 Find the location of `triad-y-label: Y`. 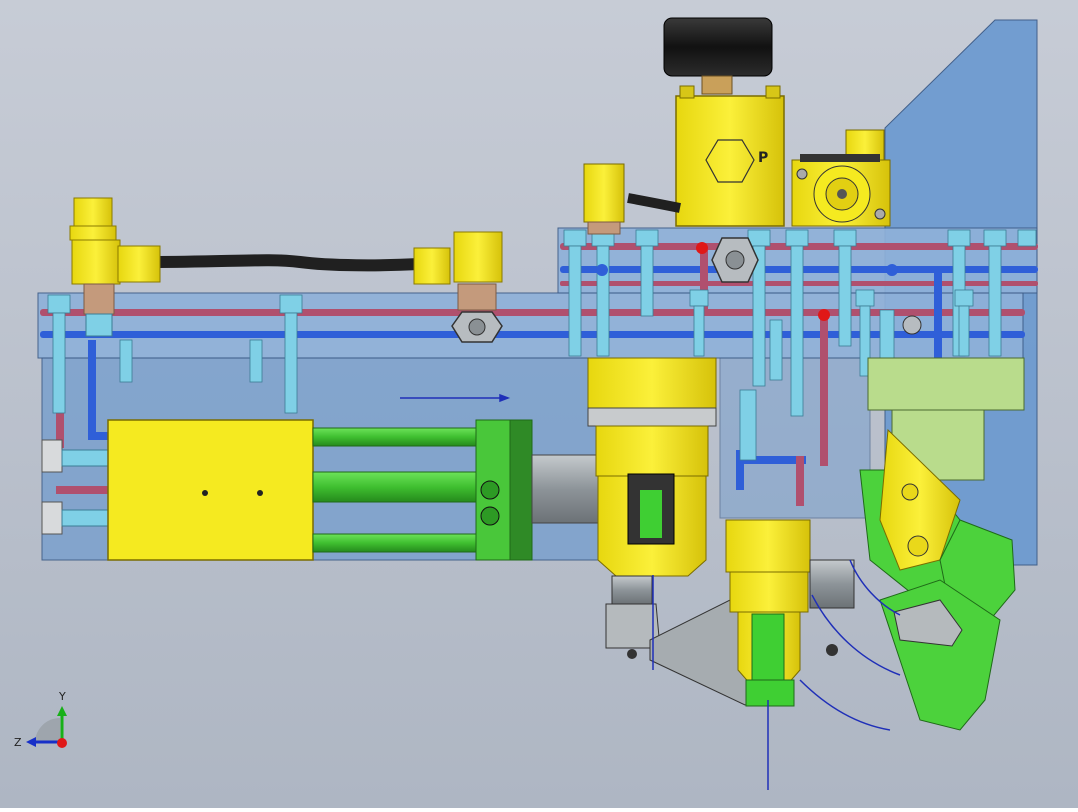

triad-y-label: Y is located at coordinates (62, 696).